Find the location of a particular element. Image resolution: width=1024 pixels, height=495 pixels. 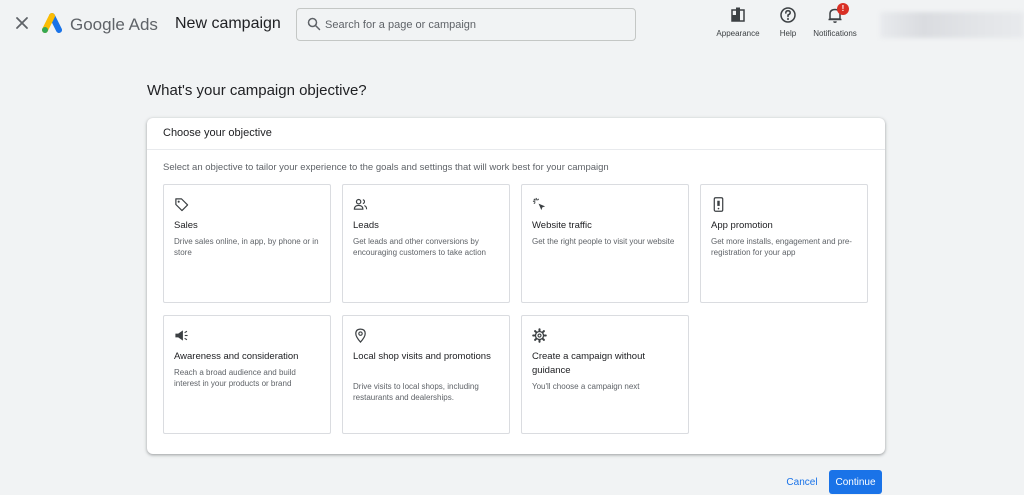

panel-divider is located at coordinates (516, 149).